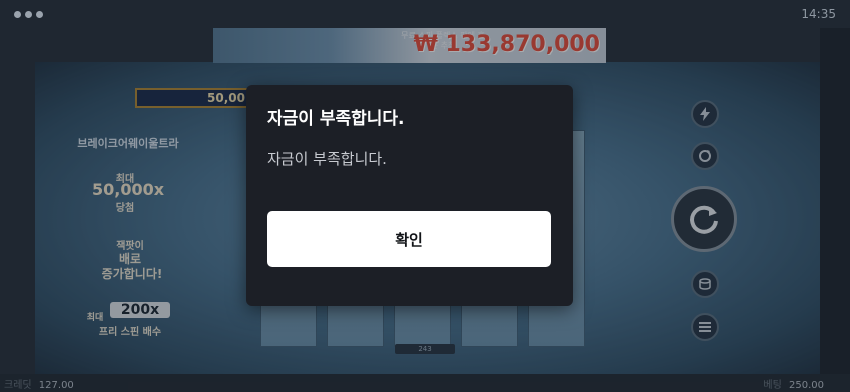 The width and height of the screenshot is (850, 392). What do you see at coordinates (28, 14) in the screenshot?
I see `more-icon` at bounding box center [28, 14].